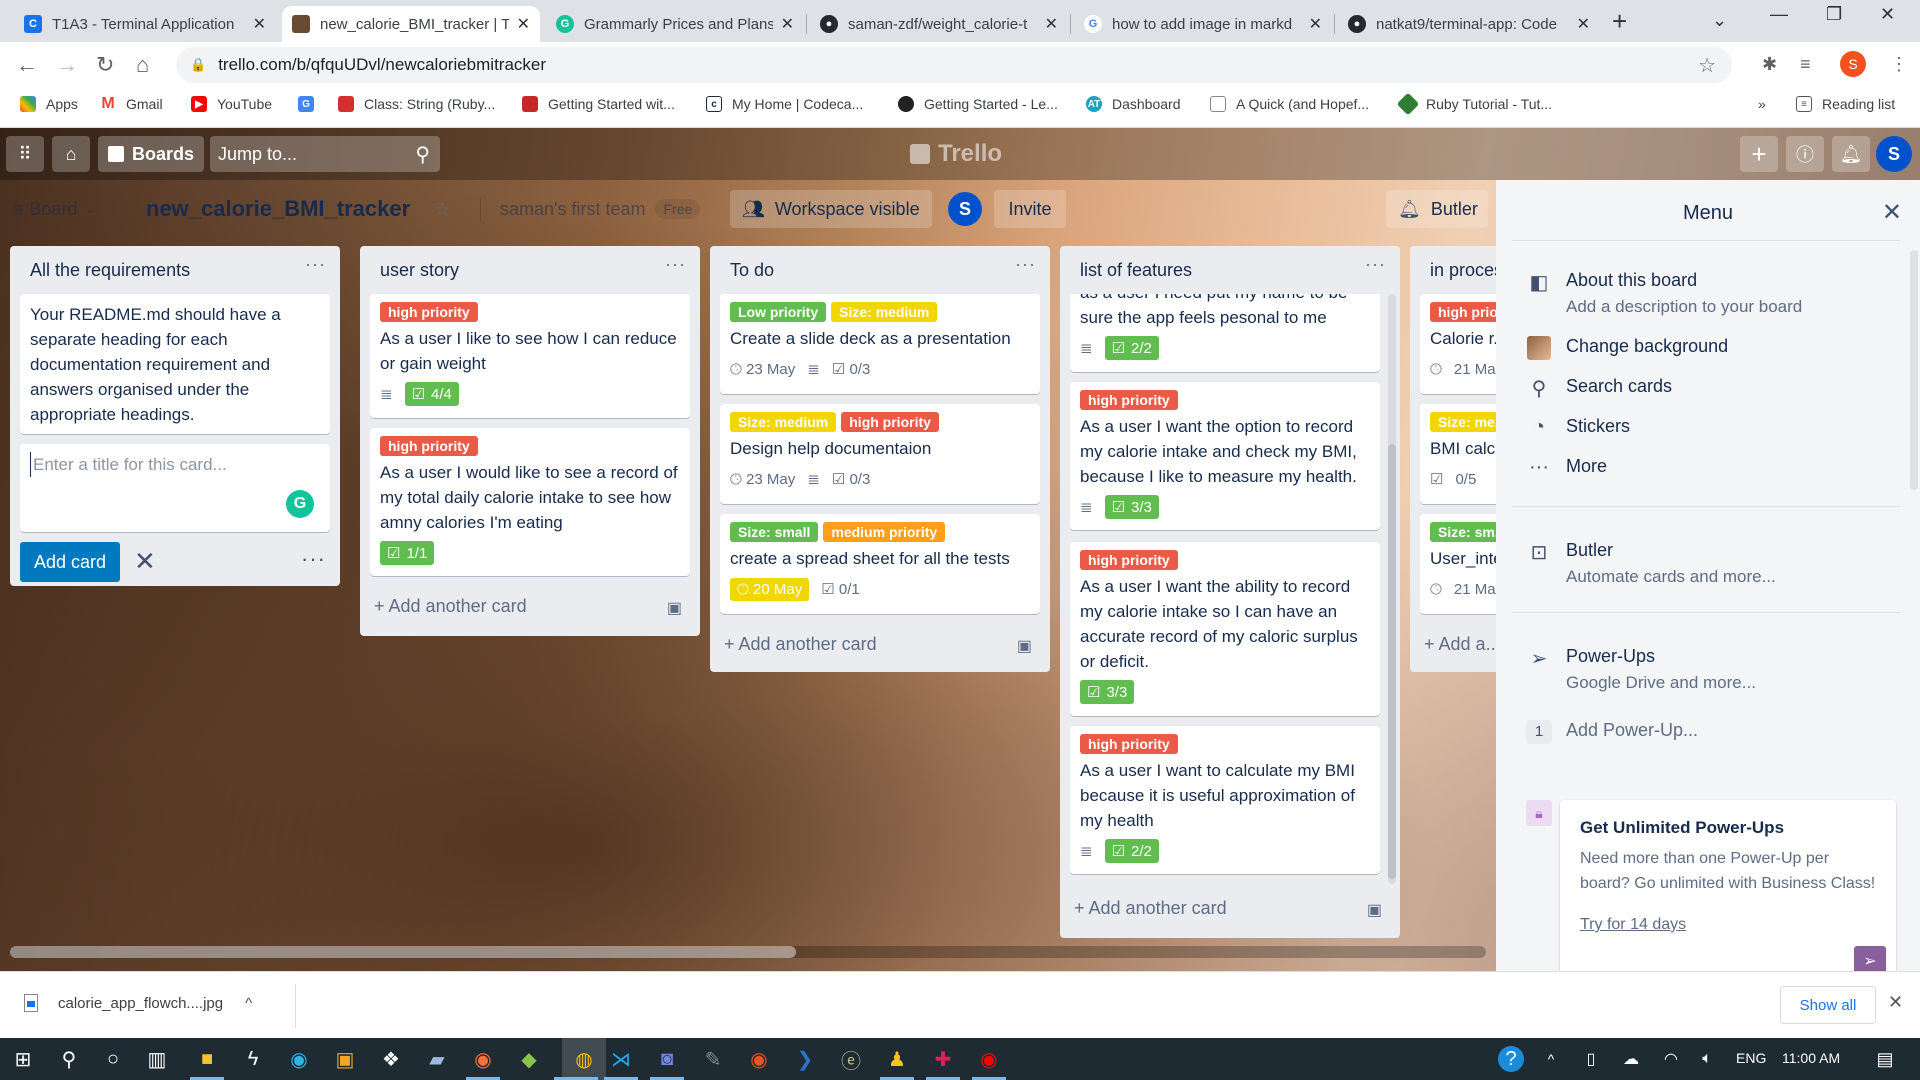  What do you see at coordinates (1511, 1059) in the screenshot?
I see `help-icon: ?` at bounding box center [1511, 1059].